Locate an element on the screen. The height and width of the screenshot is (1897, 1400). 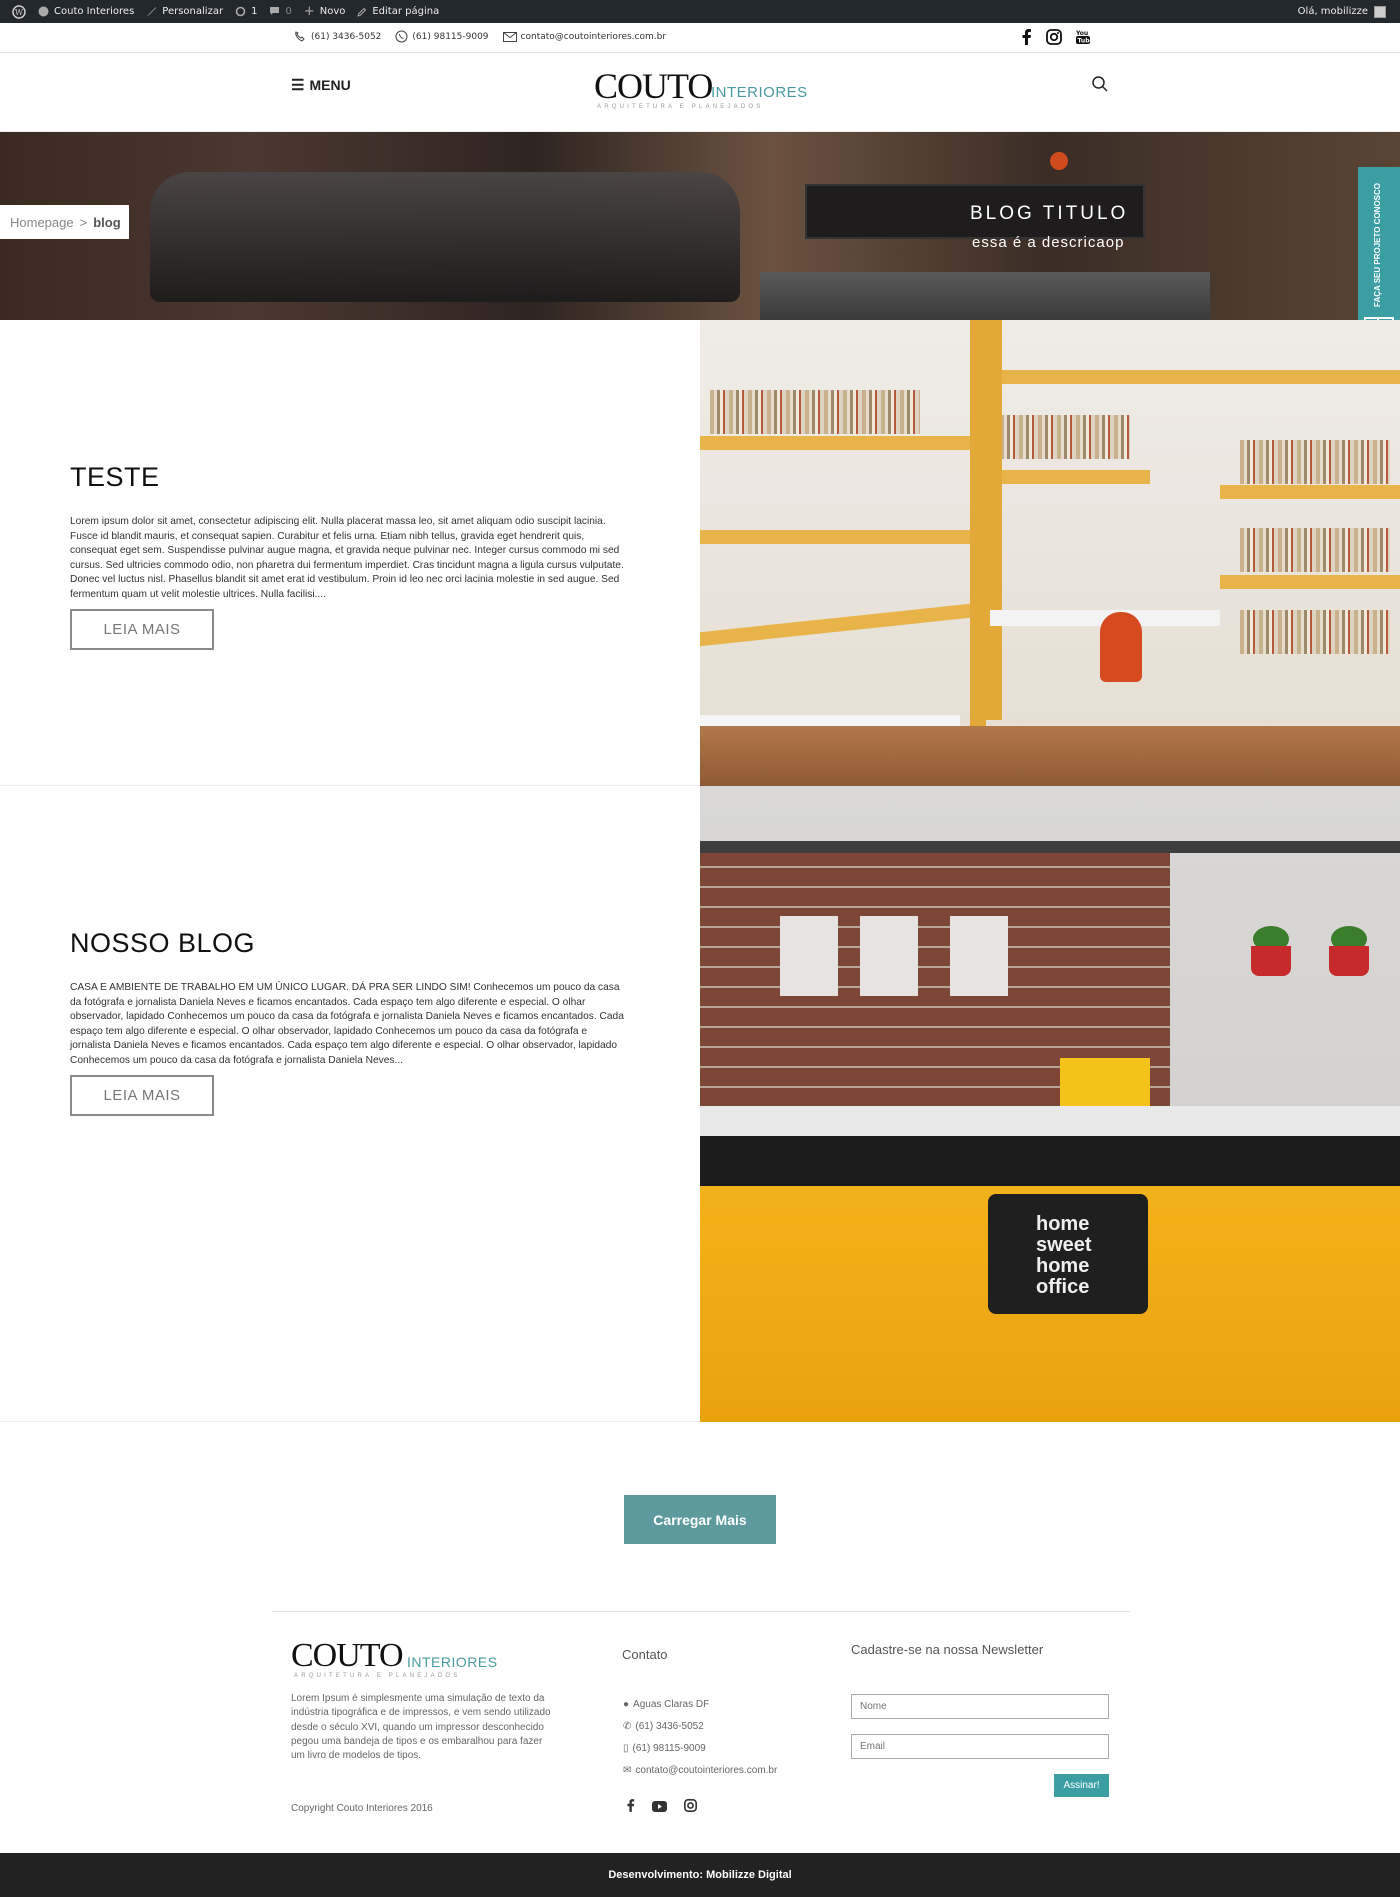
footer-divider is located at coordinates (701, 1611).